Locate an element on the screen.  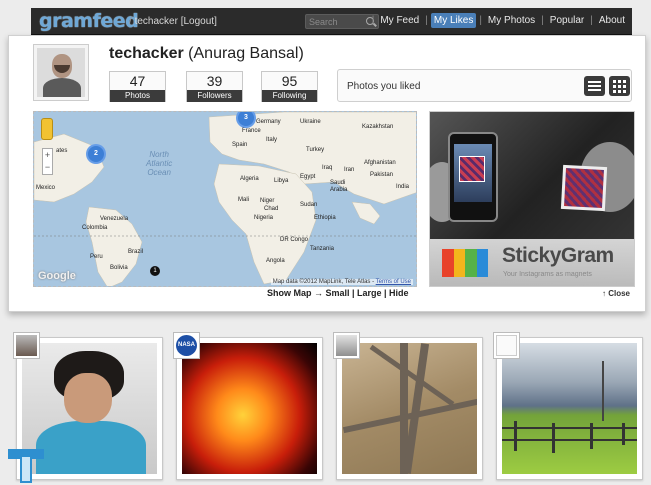
nav-popular: Popular is located at coordinates (567, 20).